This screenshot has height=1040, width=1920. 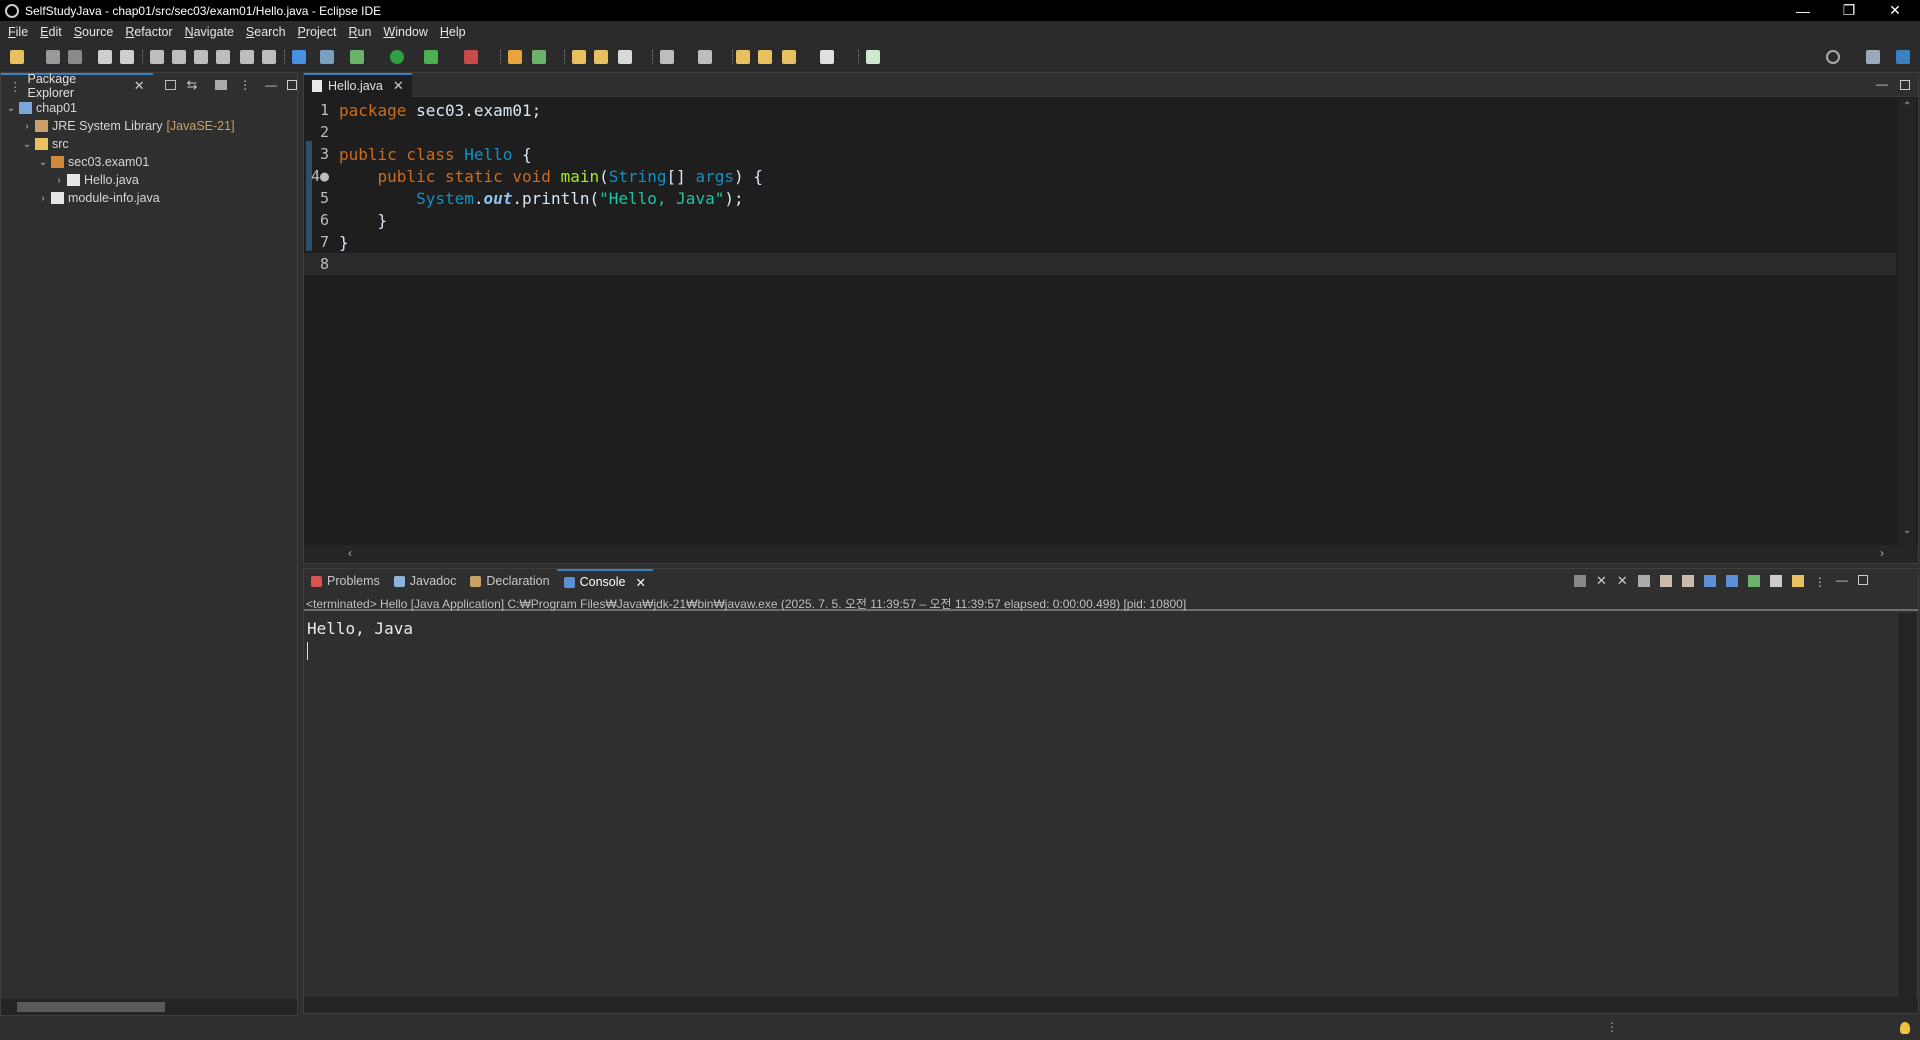 I want to click on menu-project: Project, so click(x=317, y=32).